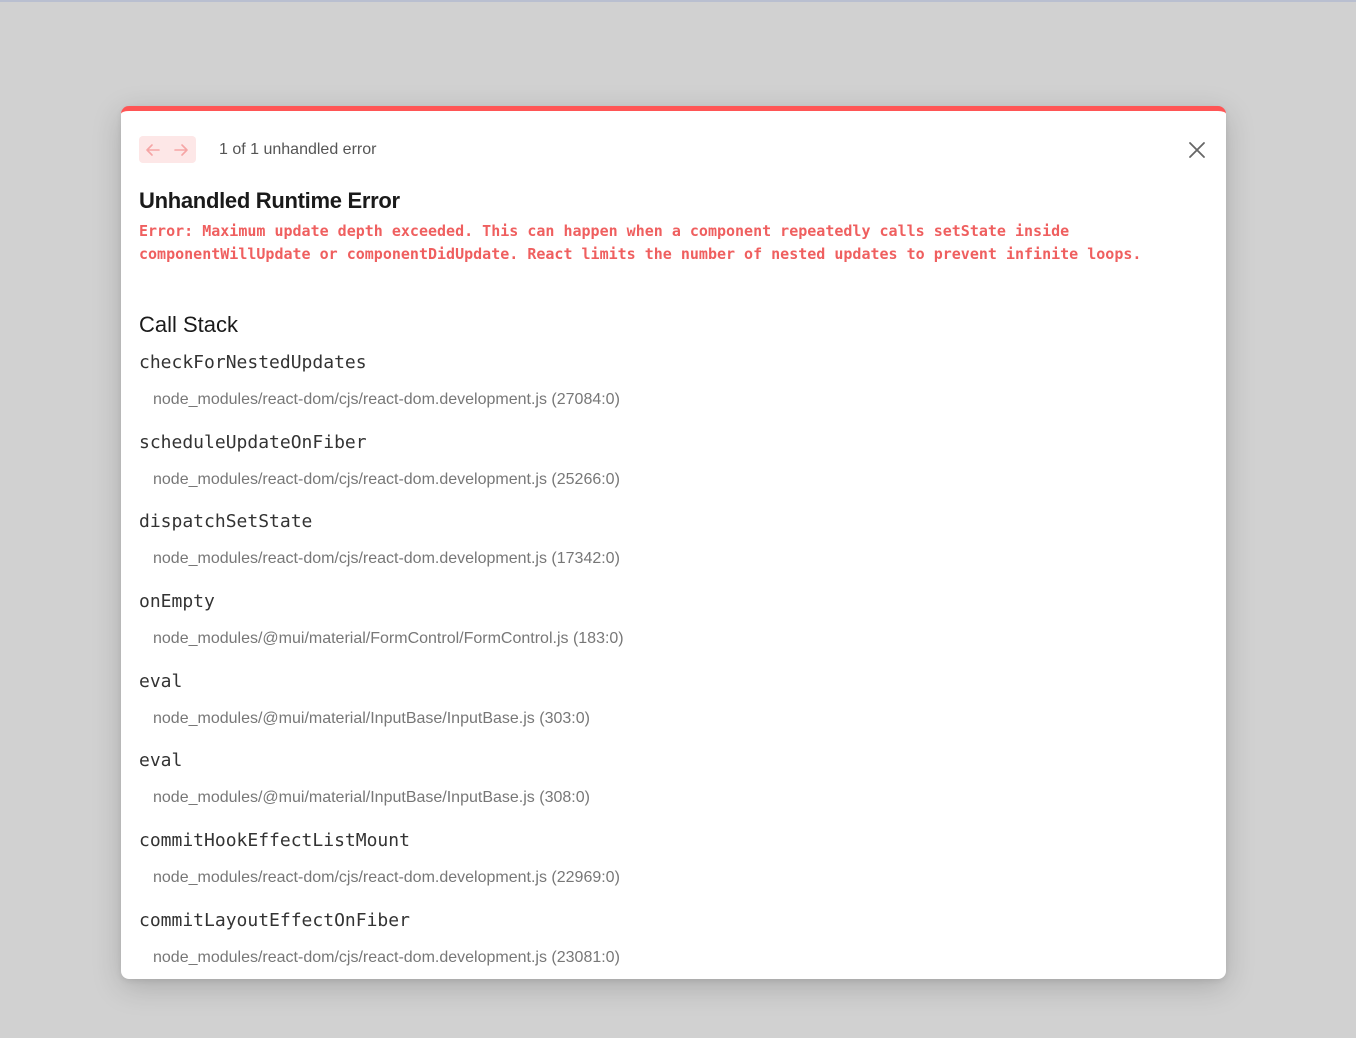 The width and height of the screenshot is (1356, 1038). What do you see at coordinates (253, 442) in the screenshot?
I see `stack-frame-function: scheduleUpdateOnFiber` at bounding box center [253, 442].